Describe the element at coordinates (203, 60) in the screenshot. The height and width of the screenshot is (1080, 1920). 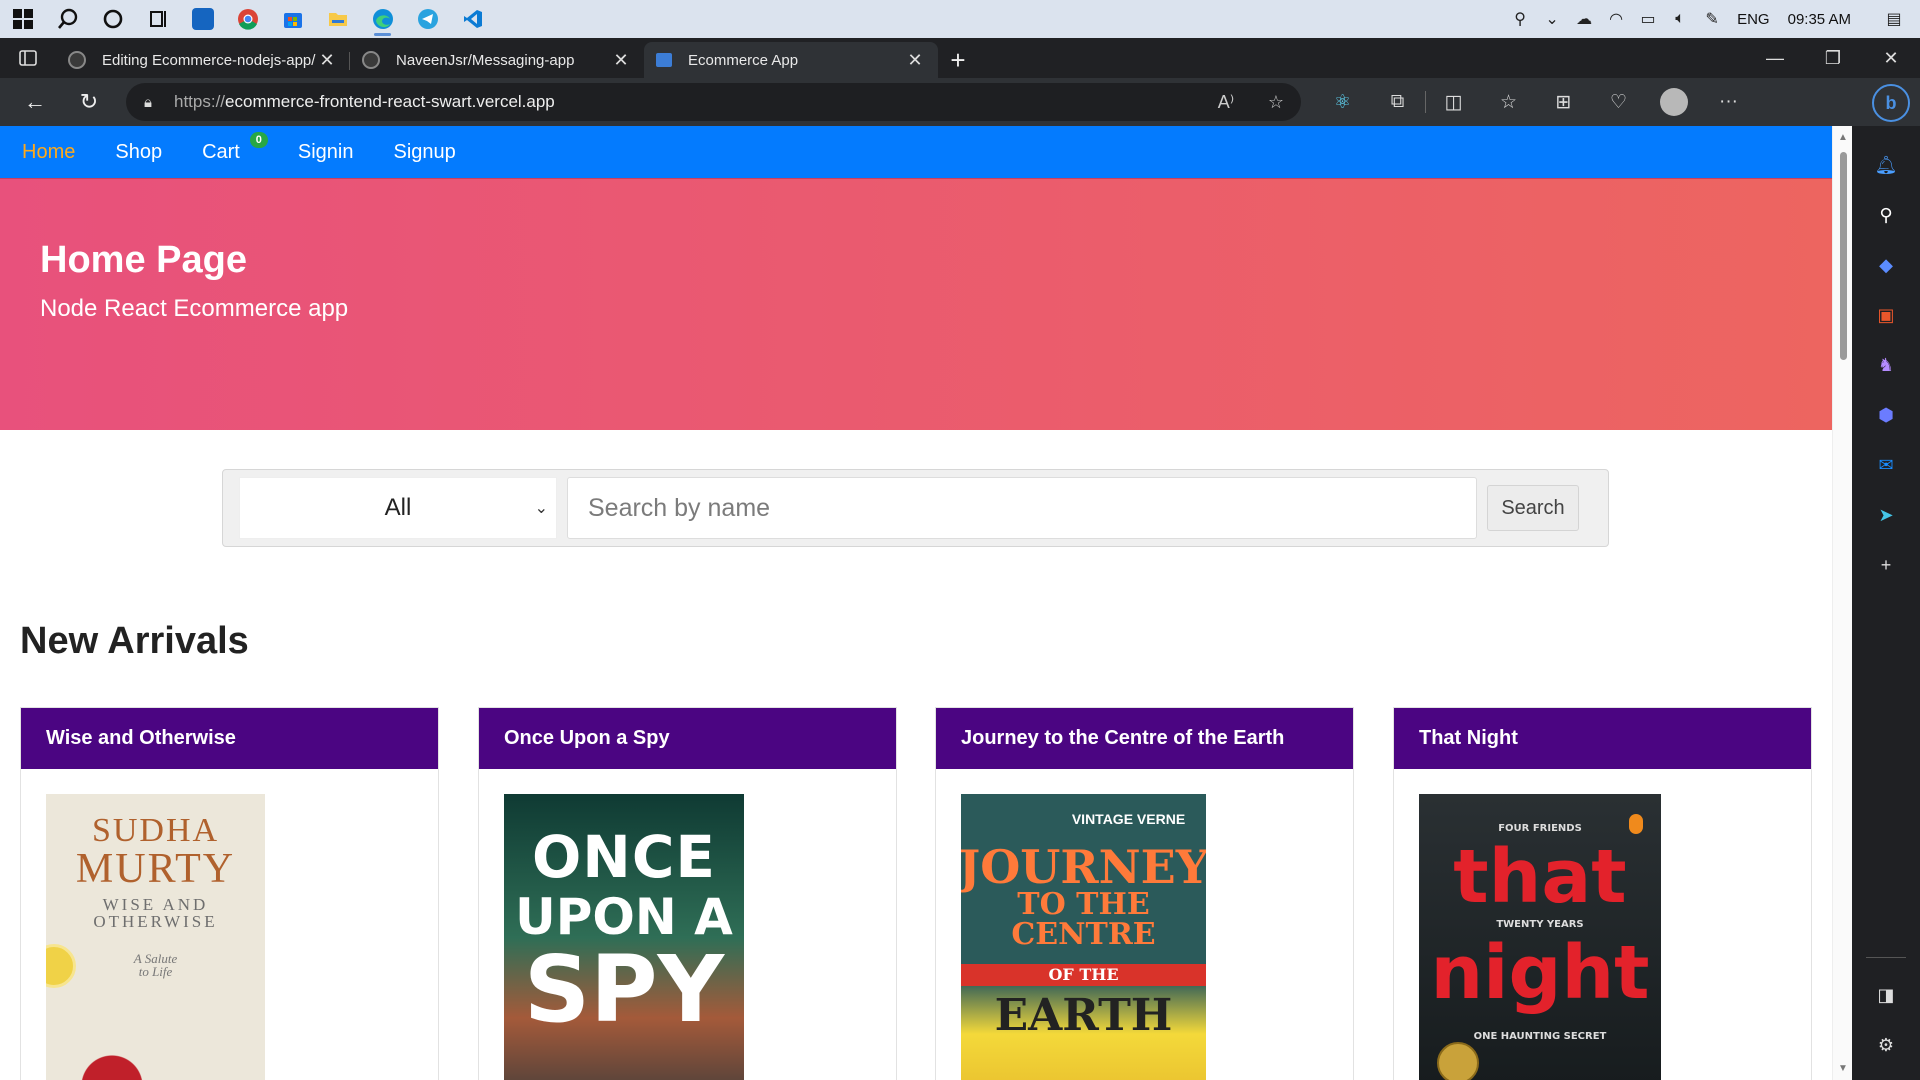
I see `browser-tab: Editing Ecommerce-nodejs-app/ ✕` at that location.